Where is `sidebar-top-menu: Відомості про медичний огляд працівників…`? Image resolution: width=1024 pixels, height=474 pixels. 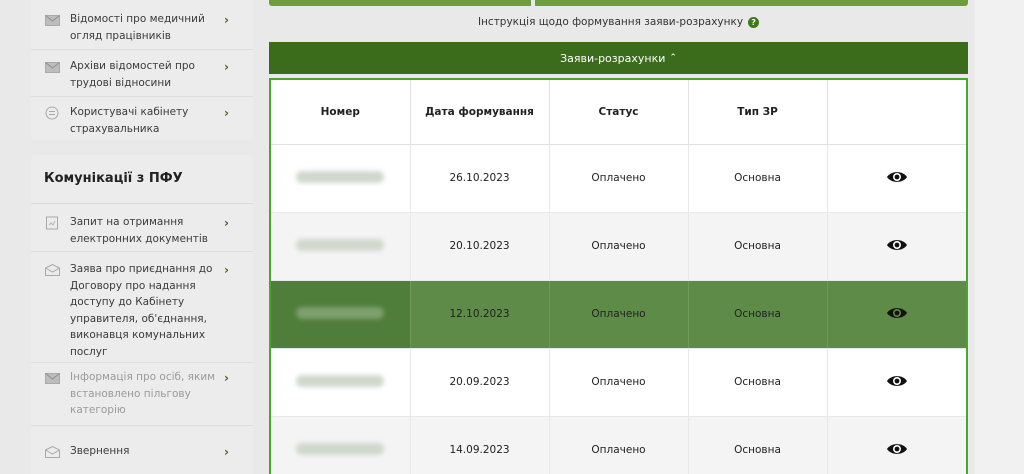
sidebar-top-menu: Відомості про медичний огляд працівників… is located at coordinates (142, 70).